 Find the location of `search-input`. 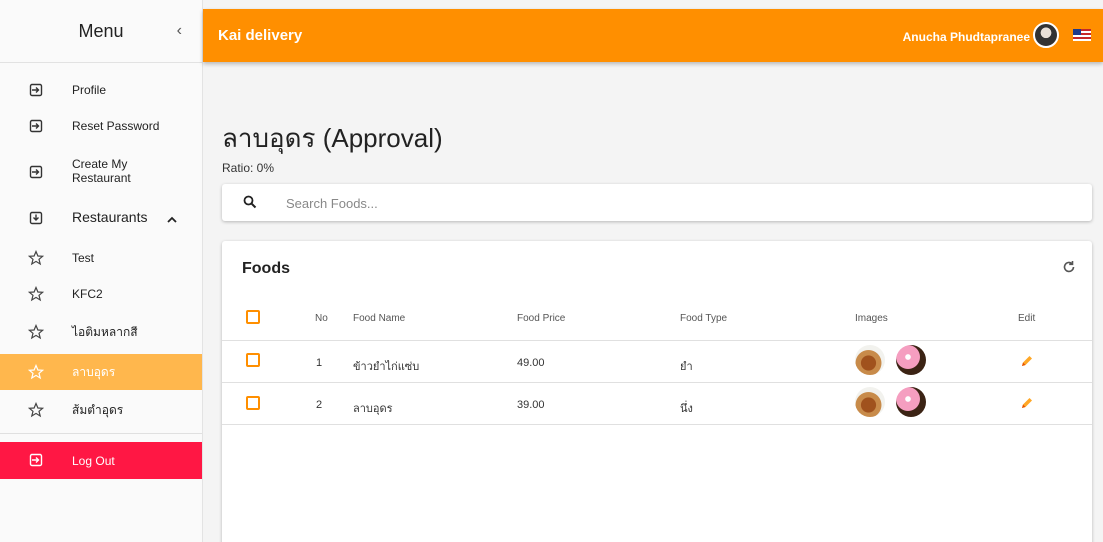

search-input is located at coordinates (586, 203).